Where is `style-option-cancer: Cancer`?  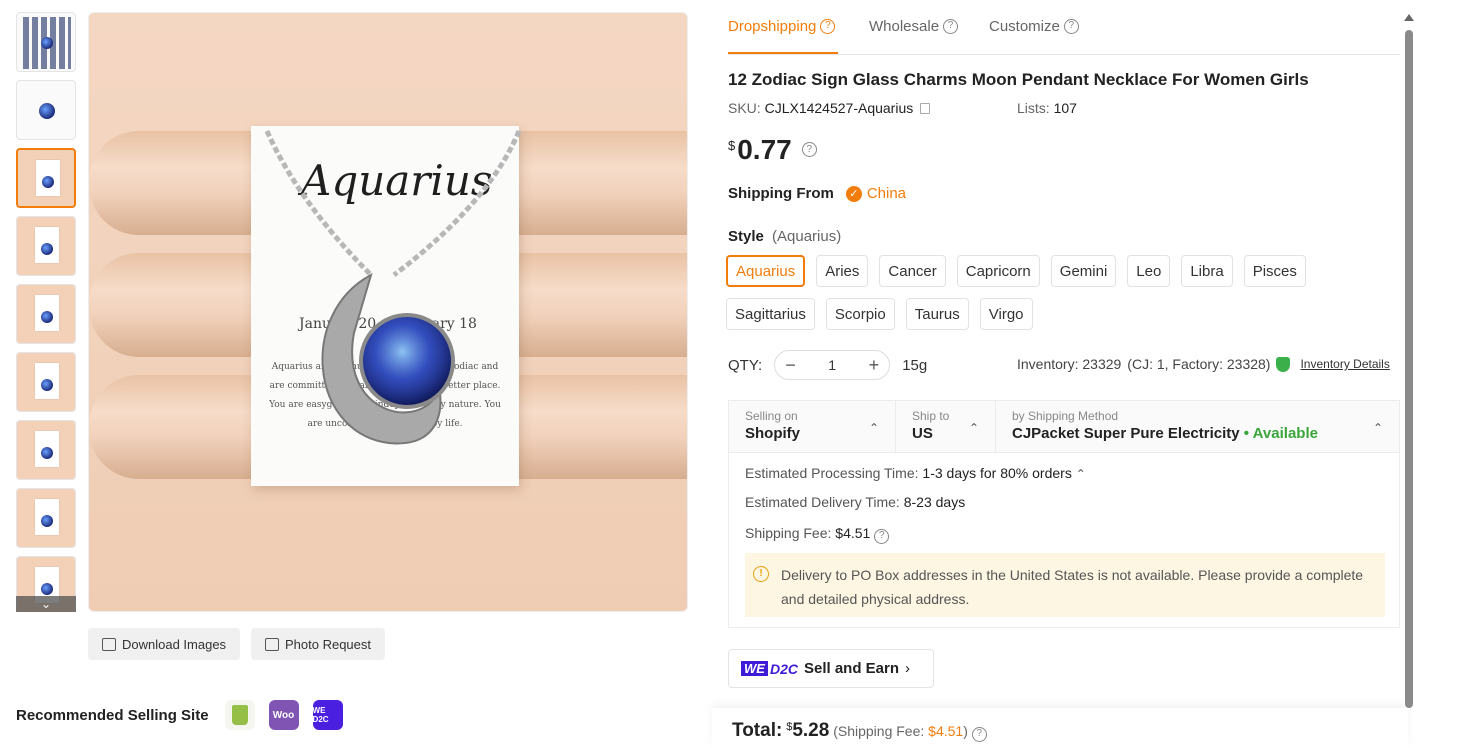 style-option-cancer: Cancer is located at coordinates (912, 271).